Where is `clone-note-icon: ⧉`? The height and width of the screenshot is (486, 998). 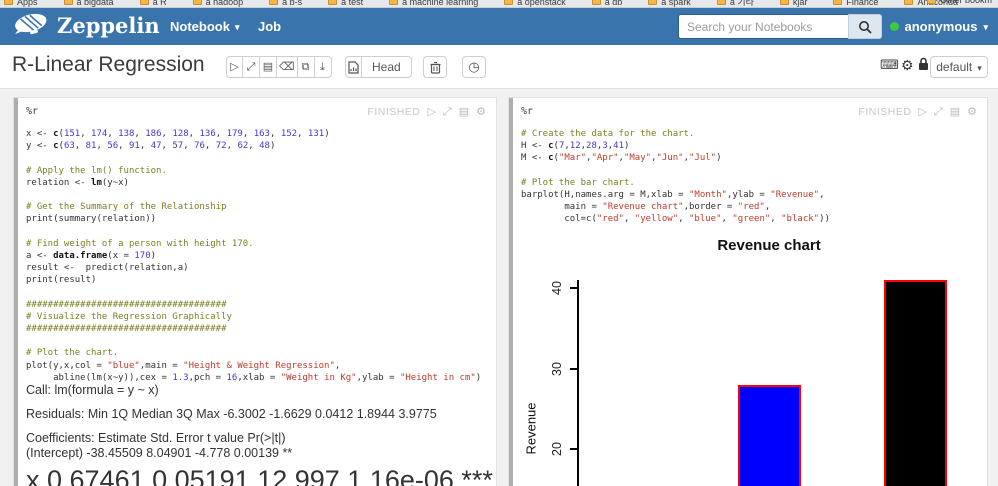 clone-note-icon: ⧉ is located at coordinates (305, 66).